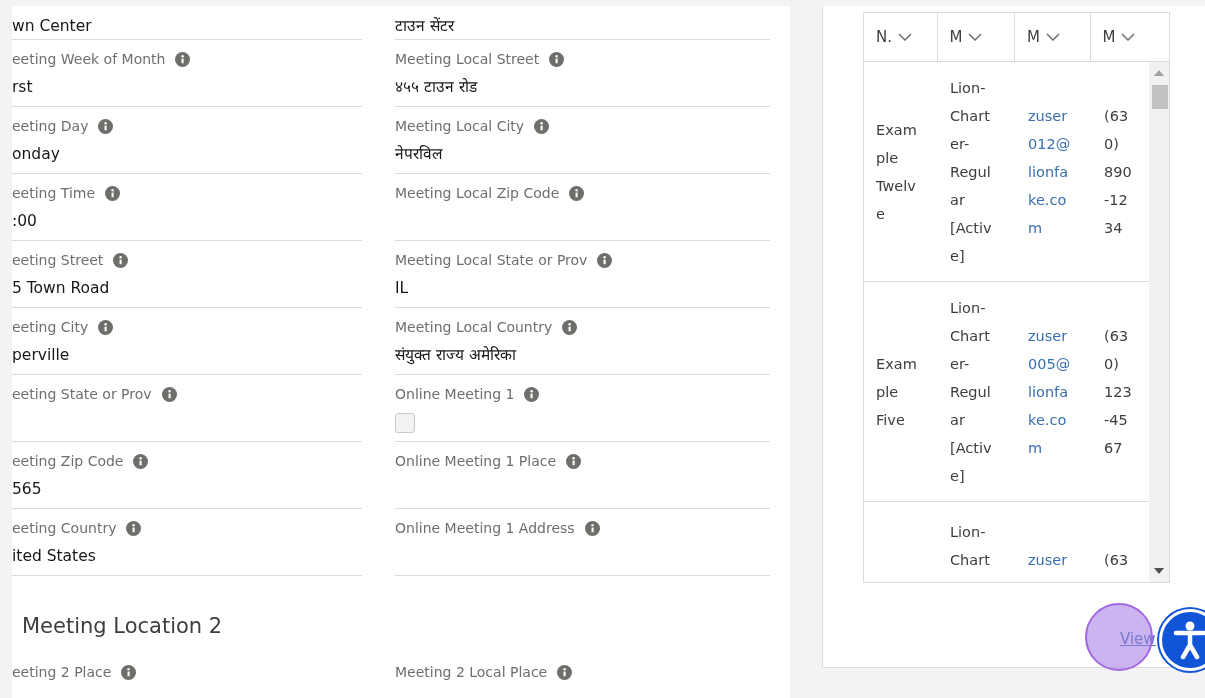 The image size is (1205, 698). I want to click on email-link: zuser 012@ lionfa ke.co m, so click(1054, 171).